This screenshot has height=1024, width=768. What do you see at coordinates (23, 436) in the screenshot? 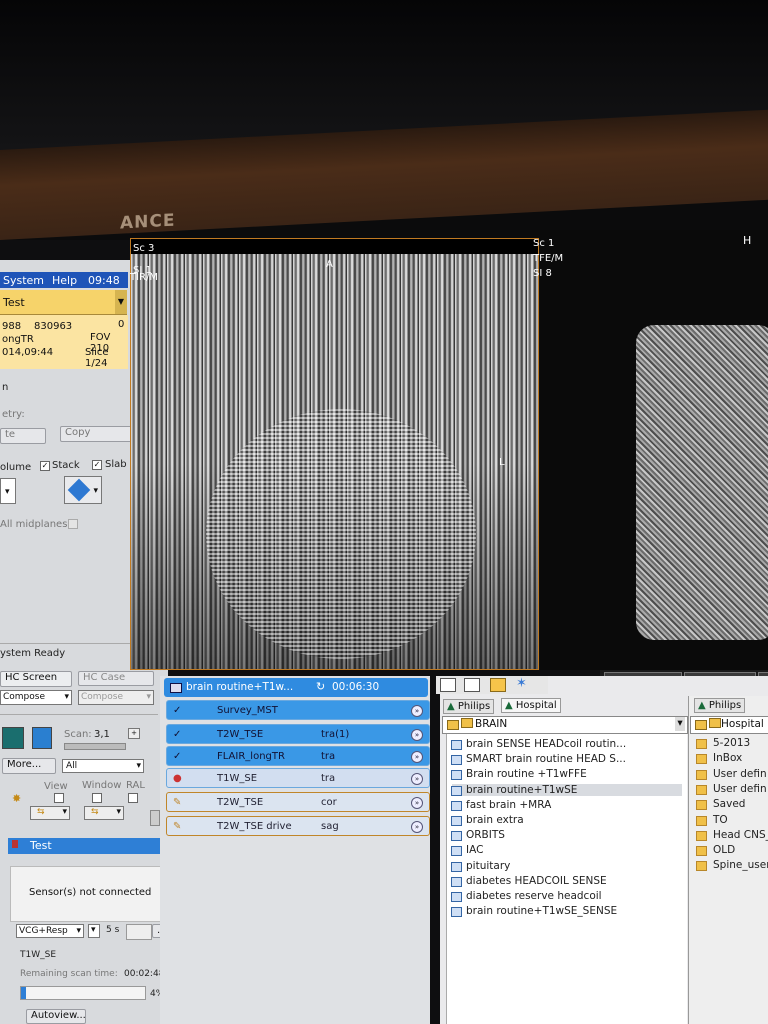
I see `delete-button: te` at bounding box center [23, 436].